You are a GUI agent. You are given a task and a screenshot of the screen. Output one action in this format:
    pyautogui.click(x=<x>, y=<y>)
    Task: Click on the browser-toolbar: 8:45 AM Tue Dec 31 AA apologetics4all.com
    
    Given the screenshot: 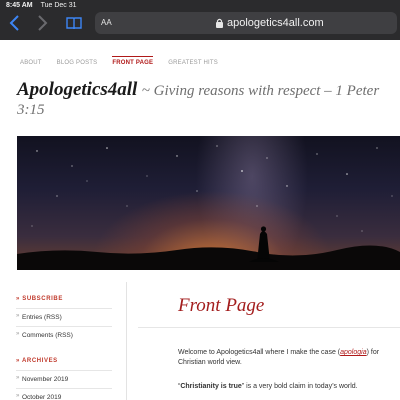 What is the action you would take?
    pyautogui.click(x=200, y=20)
    